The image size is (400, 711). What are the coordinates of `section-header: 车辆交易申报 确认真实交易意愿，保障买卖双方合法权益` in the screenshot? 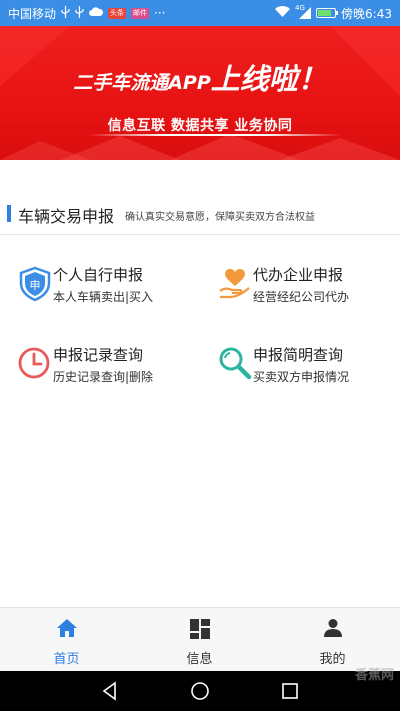 It's located at (200, 217).